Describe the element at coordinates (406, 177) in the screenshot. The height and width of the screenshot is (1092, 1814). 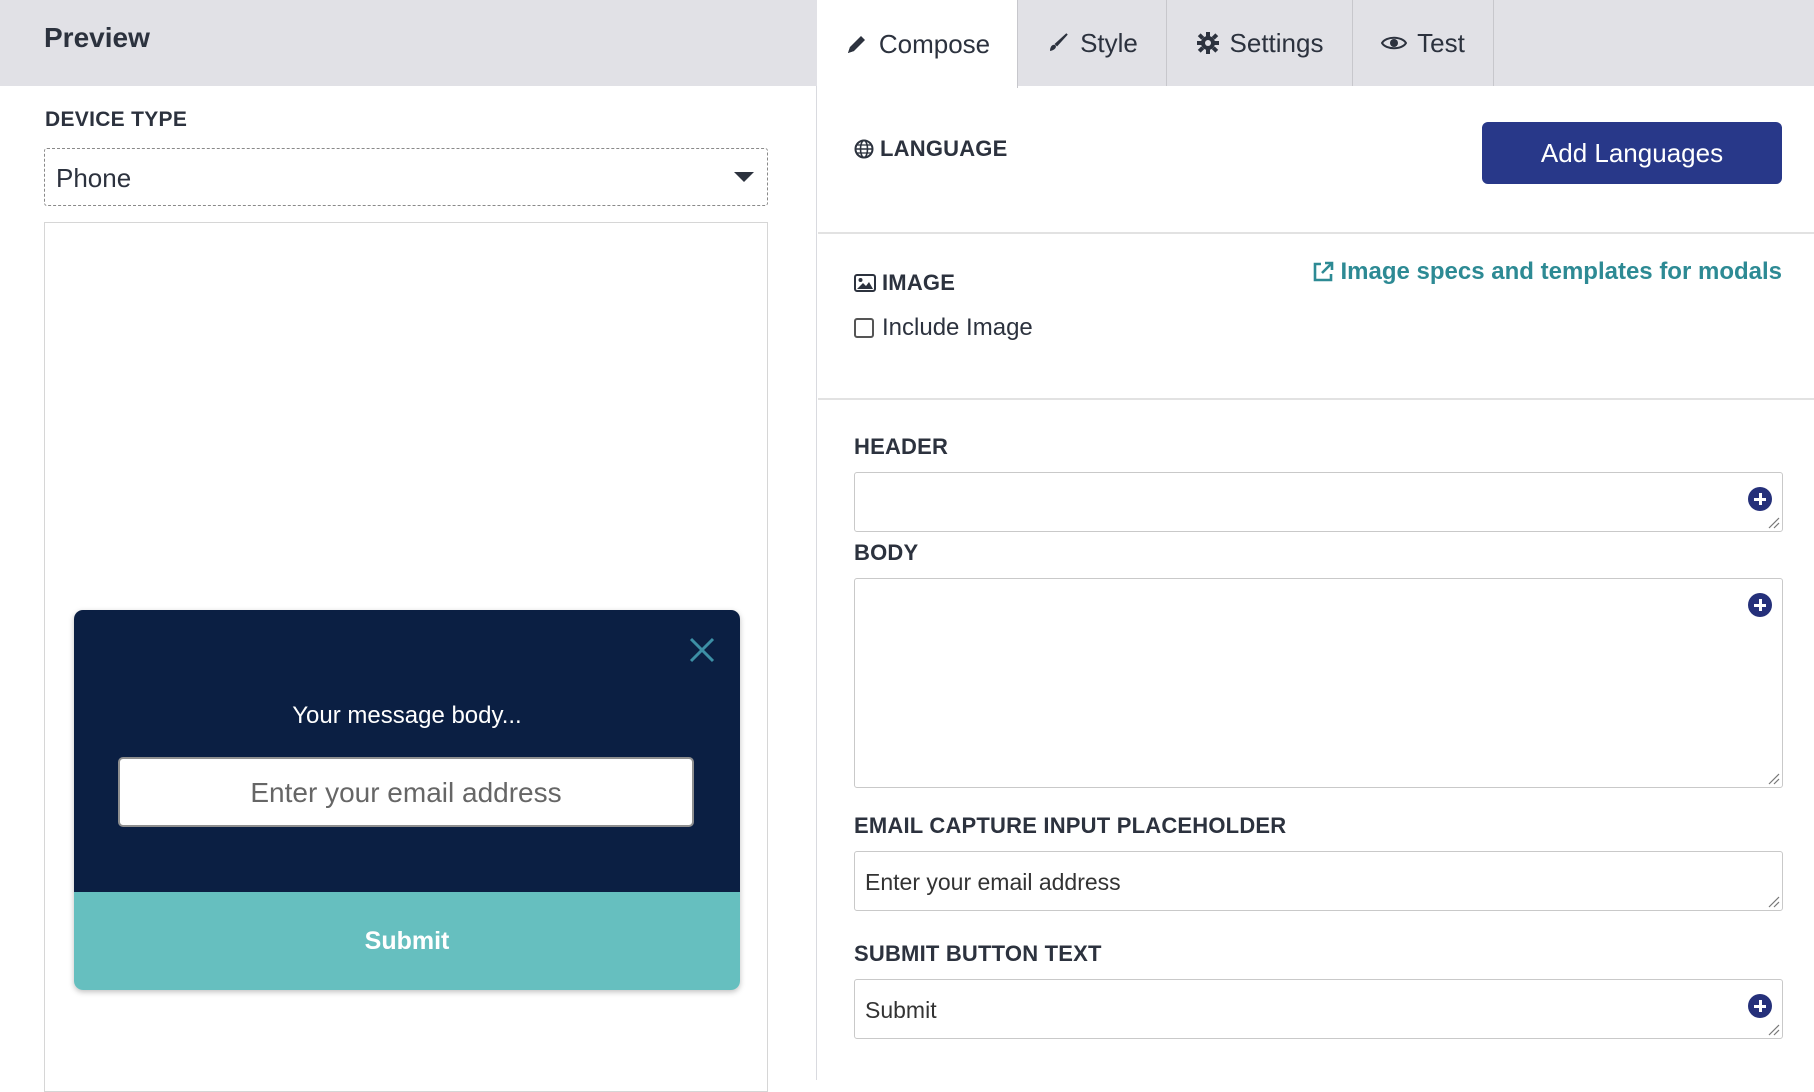
I see `device-type-select: Phone` at that location.